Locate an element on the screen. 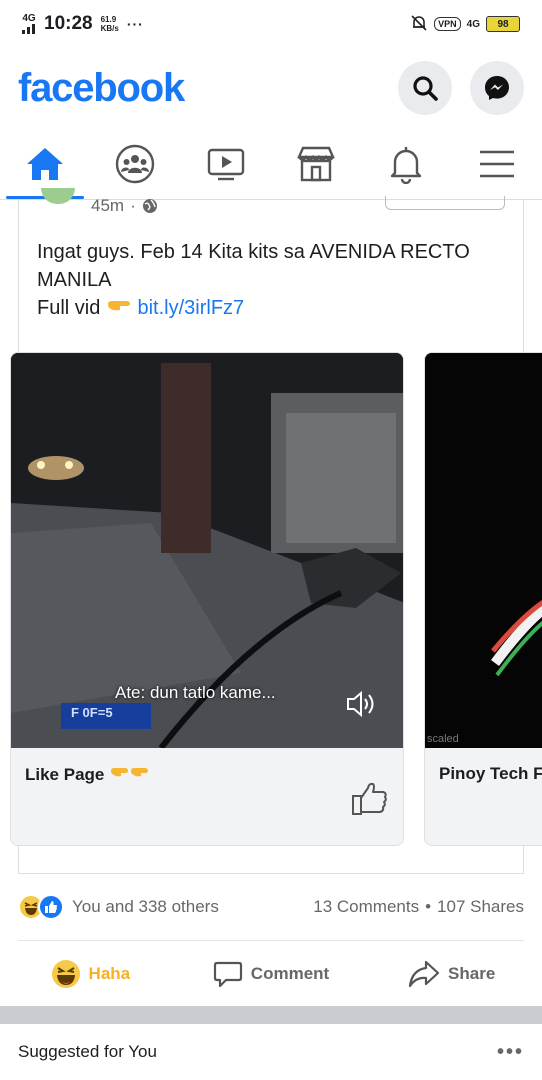 This screenshot has width=542, height=1080. card-title-text: Pinoy Tech F is located at coordinates (490, 774).